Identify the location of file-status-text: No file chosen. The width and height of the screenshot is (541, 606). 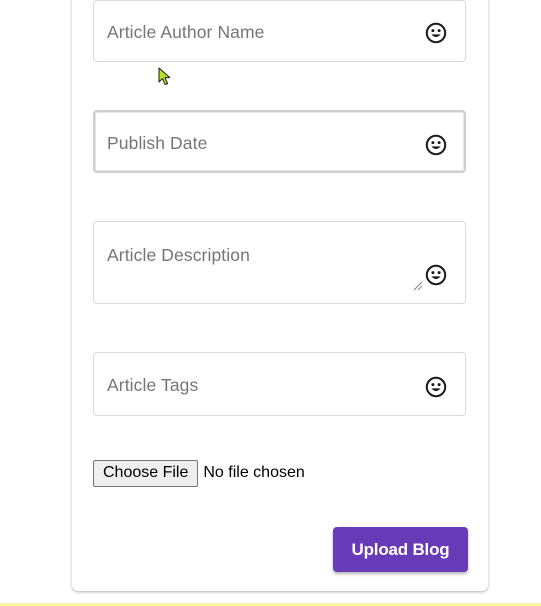
(254, 472).